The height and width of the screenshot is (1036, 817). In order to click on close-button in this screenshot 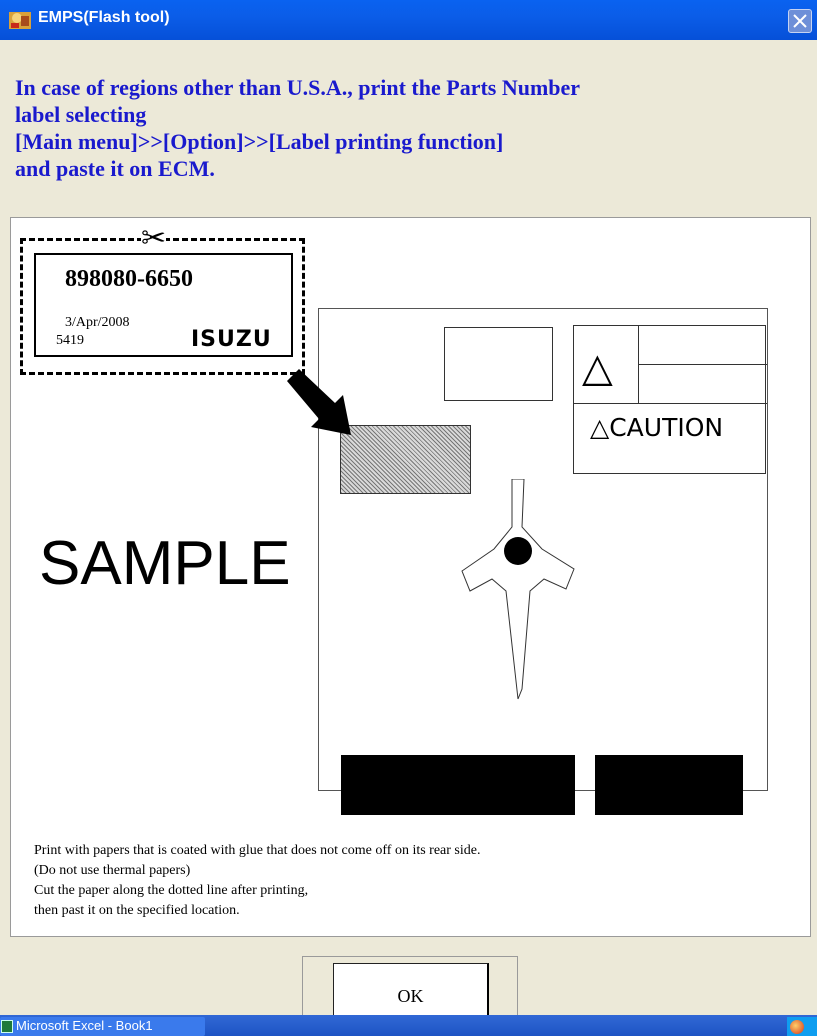, I will do `click(800, 21)`.